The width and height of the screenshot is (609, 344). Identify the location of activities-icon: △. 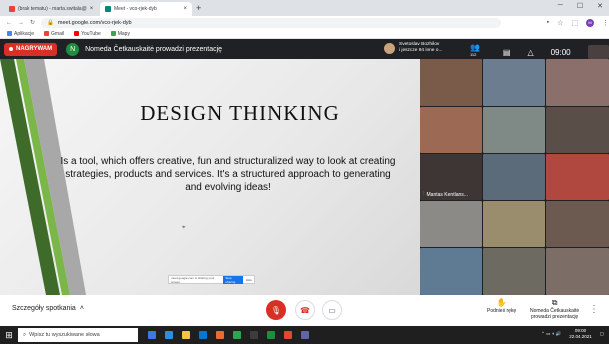
(530, 52).